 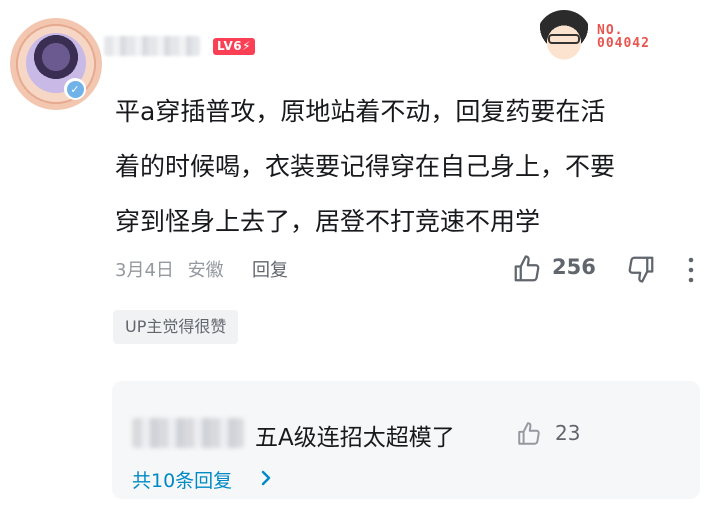 I want to click on thumbs-down-icon, so click(x=641, y=269).